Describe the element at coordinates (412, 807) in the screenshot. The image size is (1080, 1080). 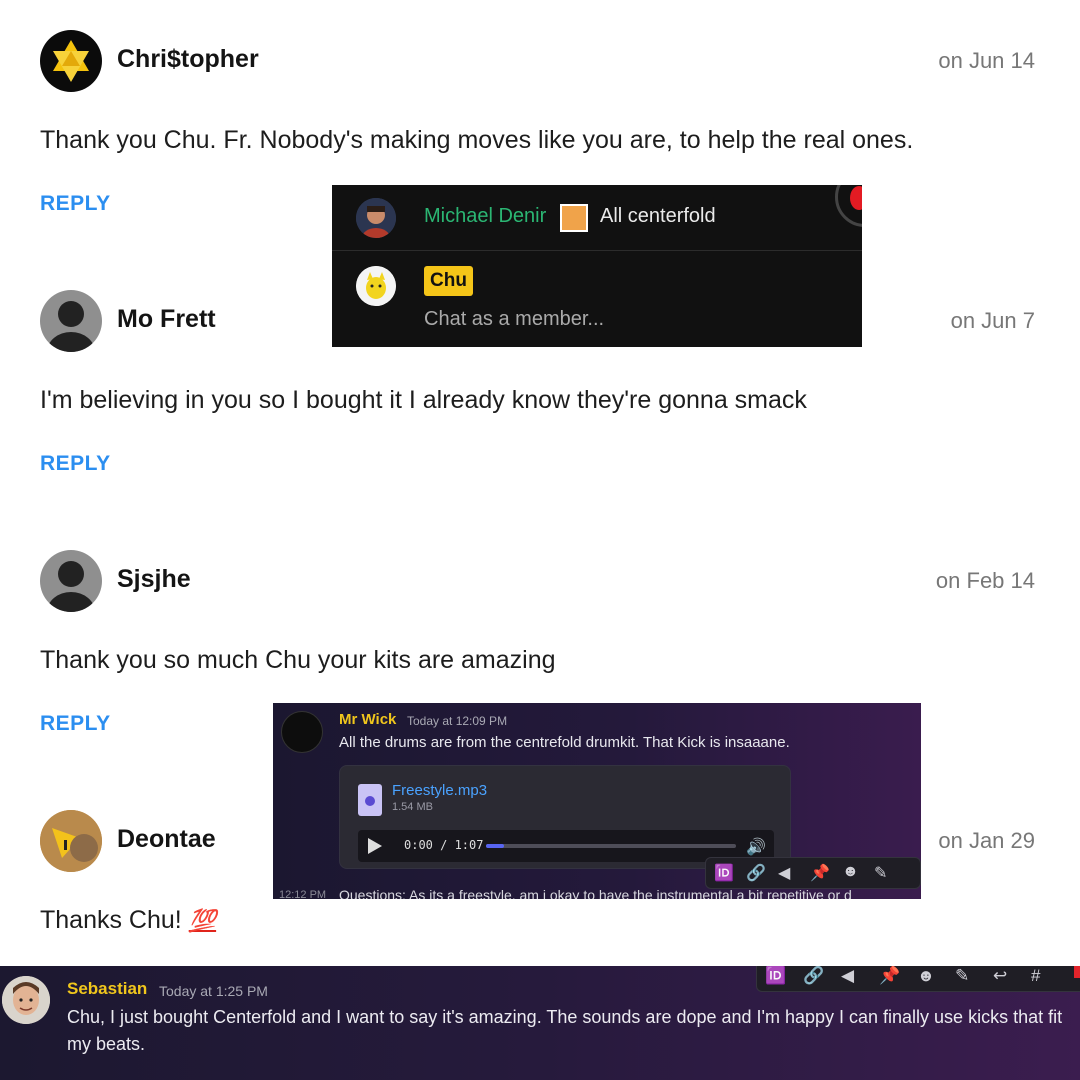
I see `file-size: 1.54 MB` at that location.